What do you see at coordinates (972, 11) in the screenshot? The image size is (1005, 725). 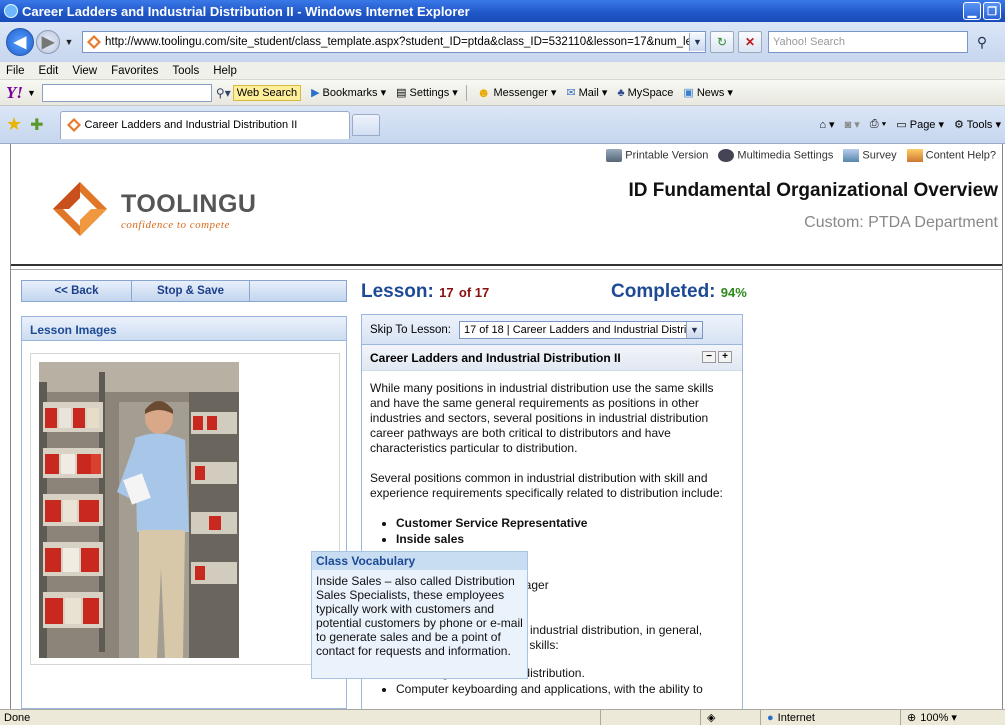 I see `minimize-button: ▁` at bounding box center [972, 11].